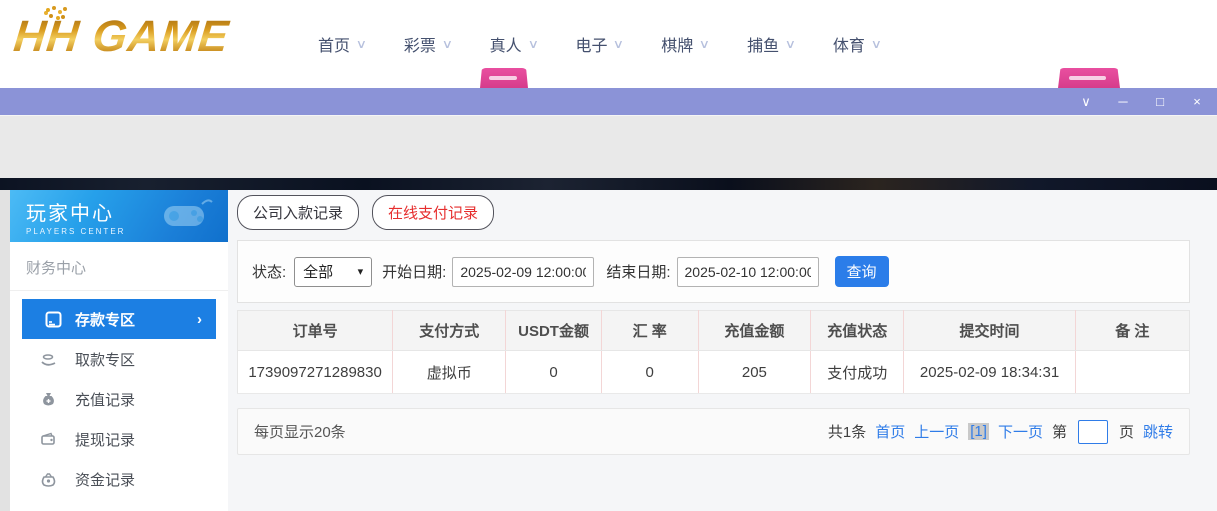 Image resolution: width=1217 pixels, height=511 pixels. Describe the element at coordinates (414, 272) in the screenshot. I see `start-date-label: 开始日期:` at that location.